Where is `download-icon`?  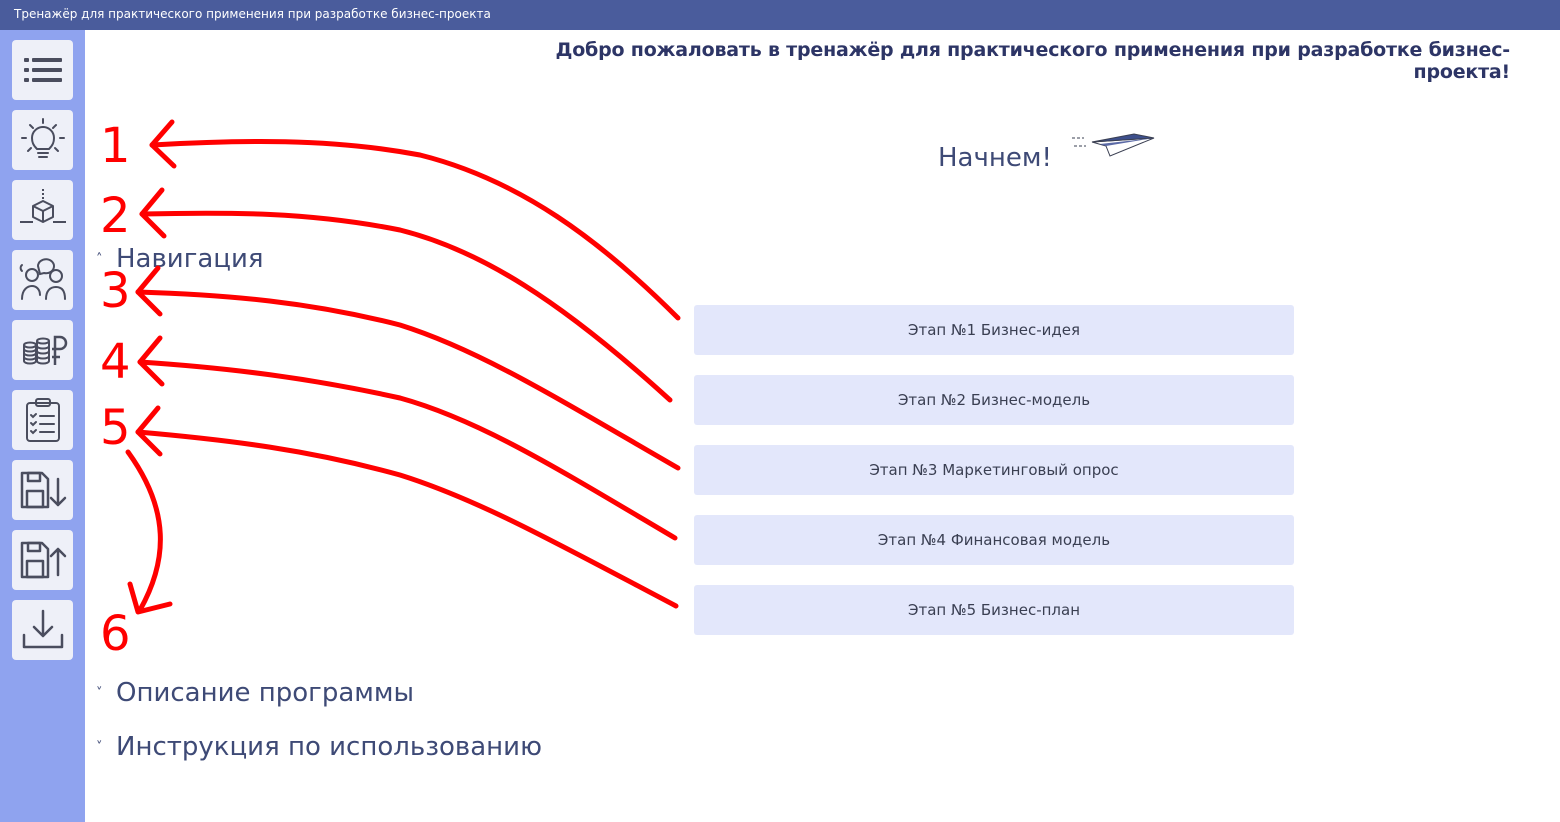 download-icon is located at coordinates (42, 629).